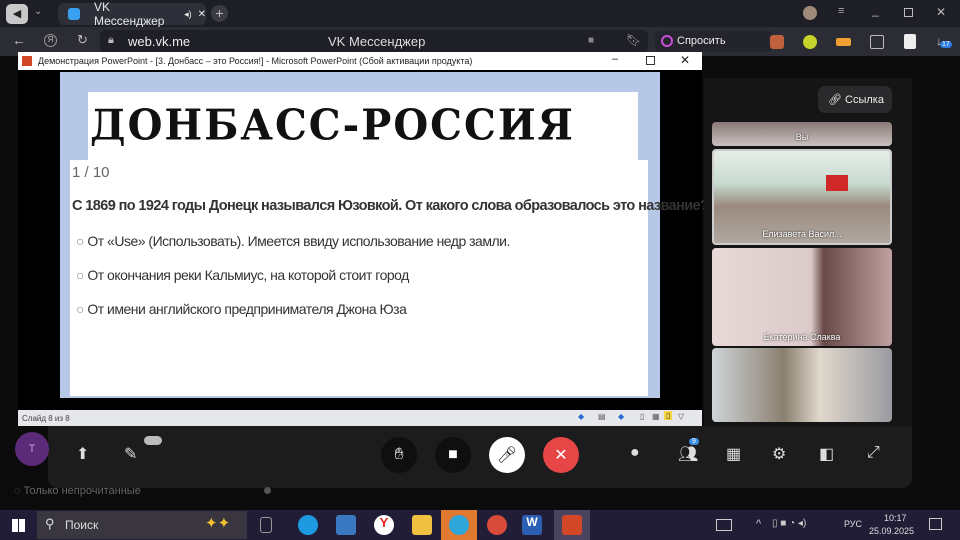  Describe the element at coordinates (19, 40) in the screenshot. I see `back-icon: ←` at that location.